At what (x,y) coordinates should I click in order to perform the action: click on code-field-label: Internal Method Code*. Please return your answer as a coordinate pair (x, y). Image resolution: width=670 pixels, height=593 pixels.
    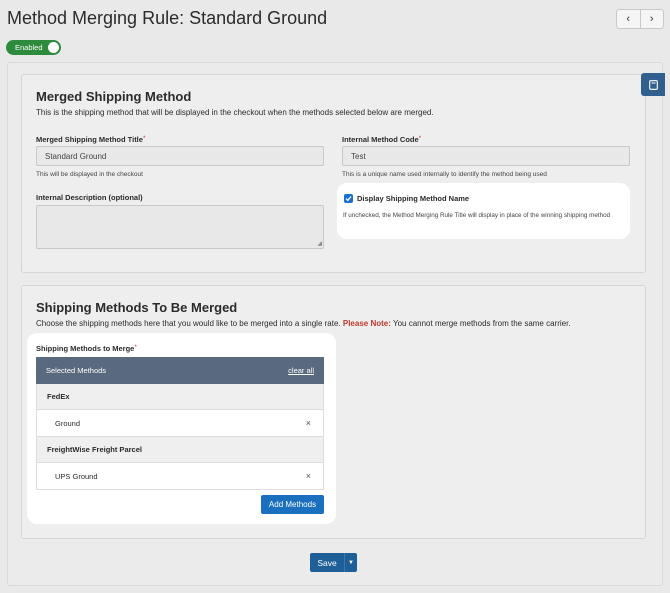
    Looking at the image, I should click on (381, 139).